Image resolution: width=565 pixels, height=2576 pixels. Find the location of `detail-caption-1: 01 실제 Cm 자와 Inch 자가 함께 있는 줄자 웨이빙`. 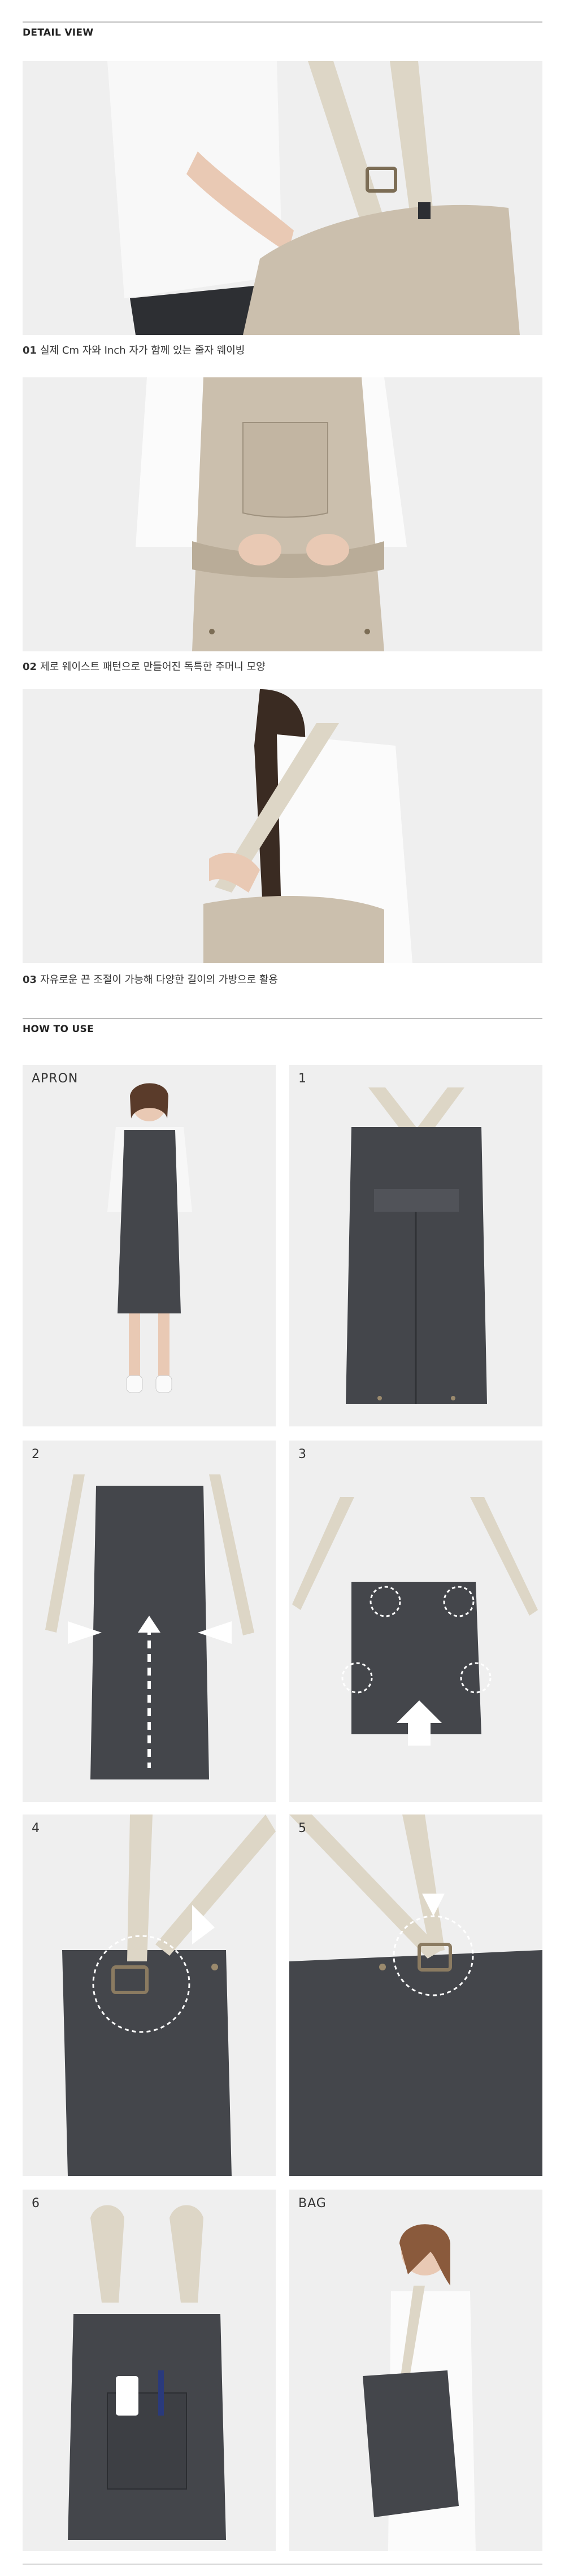

detail-caption-1: 01 실제 Cm 자와 Inch 자가 함께 있는 줄자 웨이빙 is located at coordinates (134, 350).